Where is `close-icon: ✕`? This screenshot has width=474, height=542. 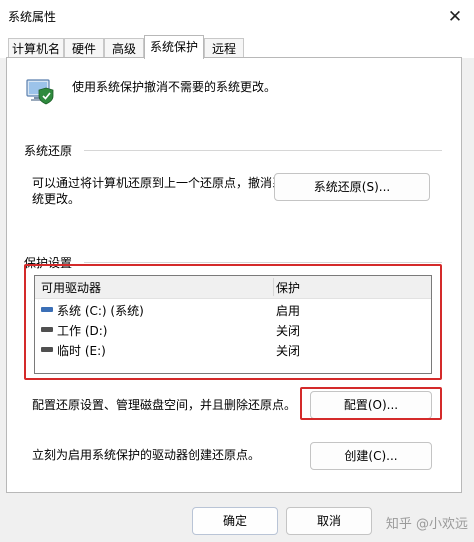
close-icon: ✕ is located at coordinates (455, 17).